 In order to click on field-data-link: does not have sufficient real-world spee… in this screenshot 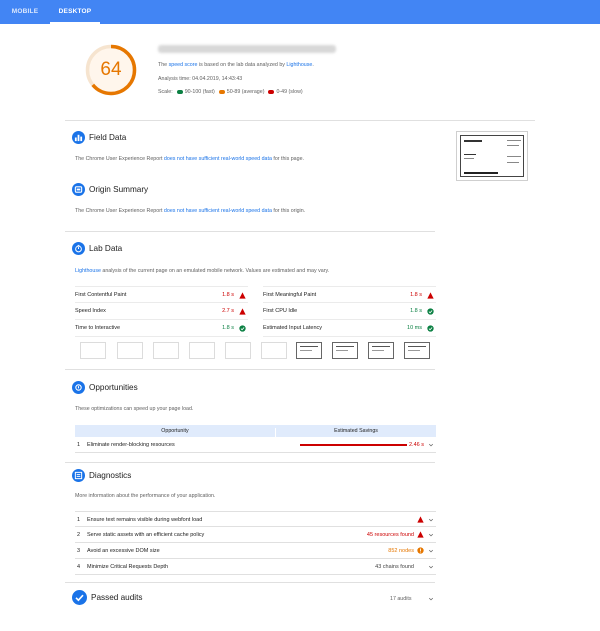, I will do `click(218, 159)`.